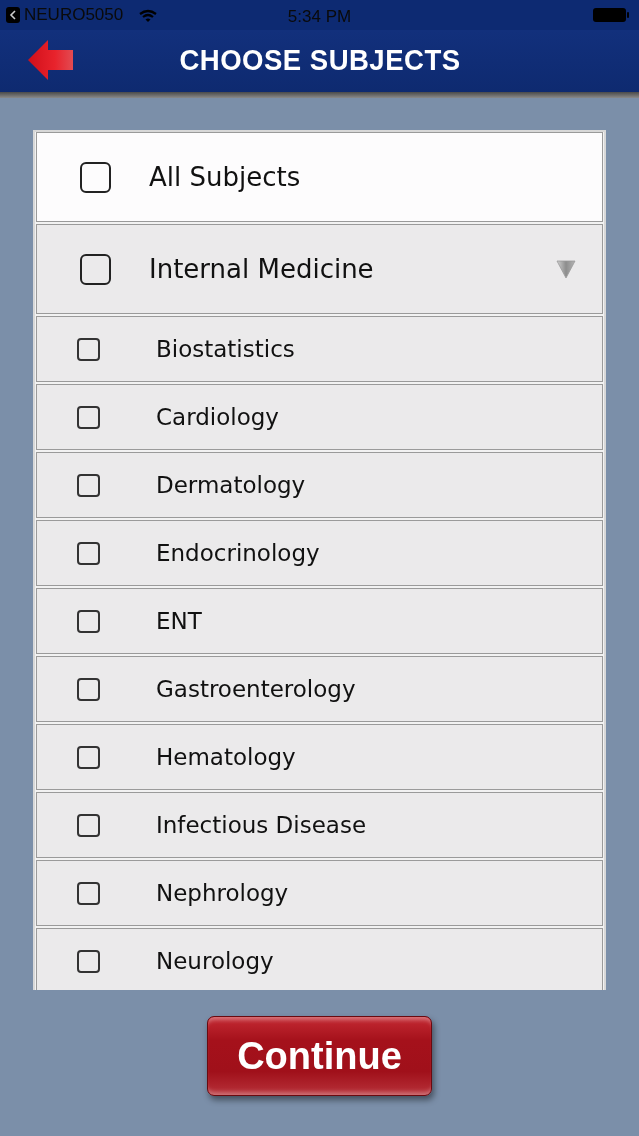 The image size is (639, 1136). What do you see at coordinates (179, 621) in the screenshot?
I see `row-label: ENT` at bounding box center [179, 621].